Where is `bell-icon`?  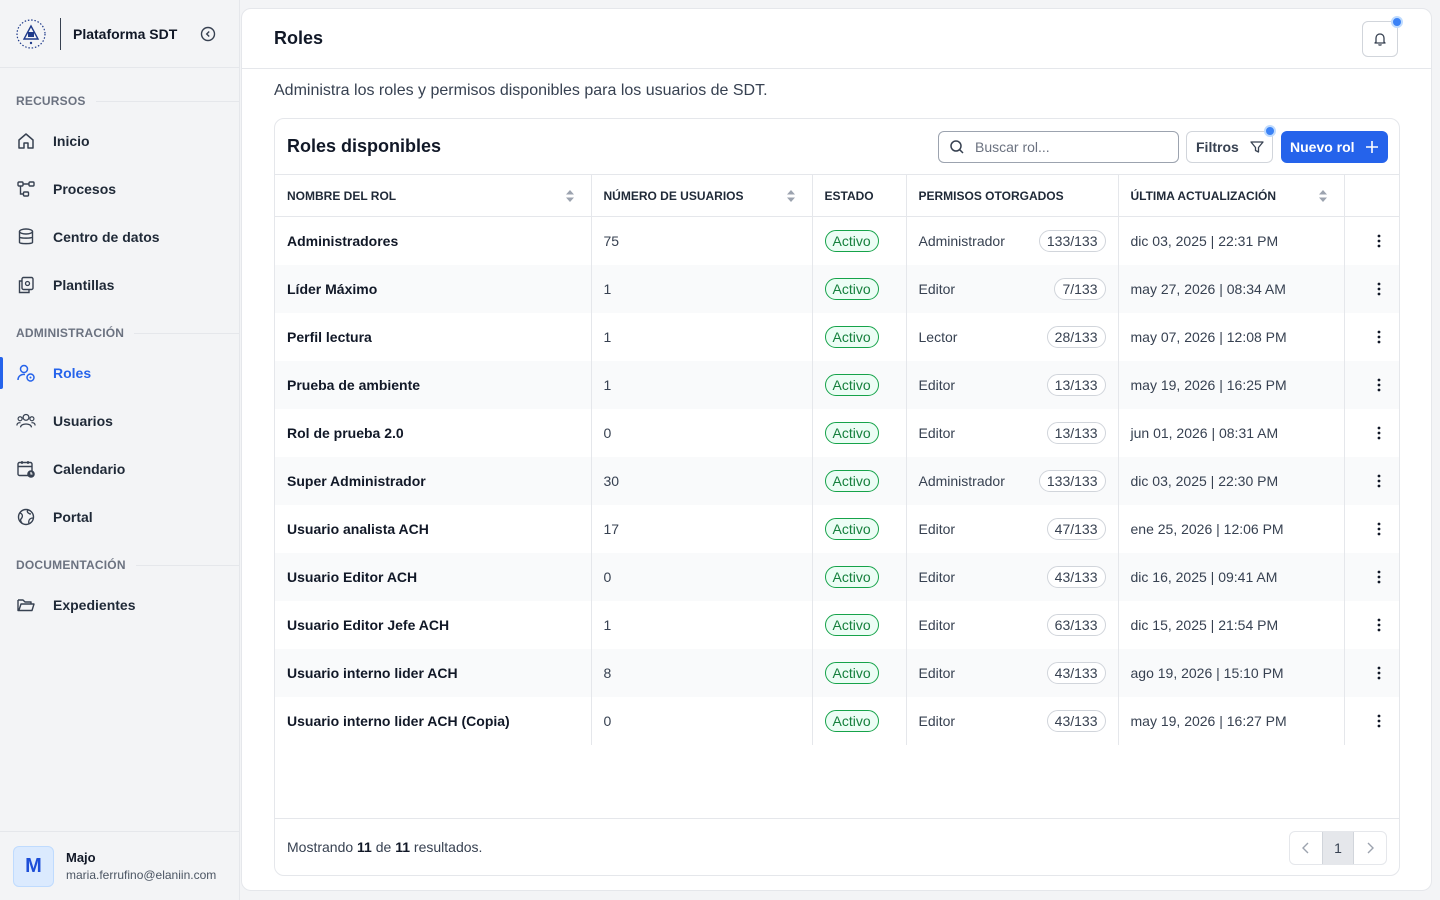 bell-icon is located at coordinates (1380, 39).